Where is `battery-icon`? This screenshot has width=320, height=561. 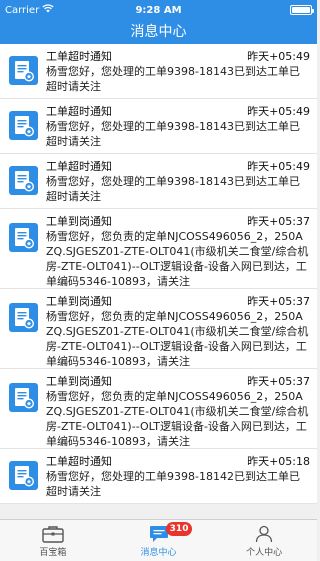
battery-icon is located at coordinates (302, 10).